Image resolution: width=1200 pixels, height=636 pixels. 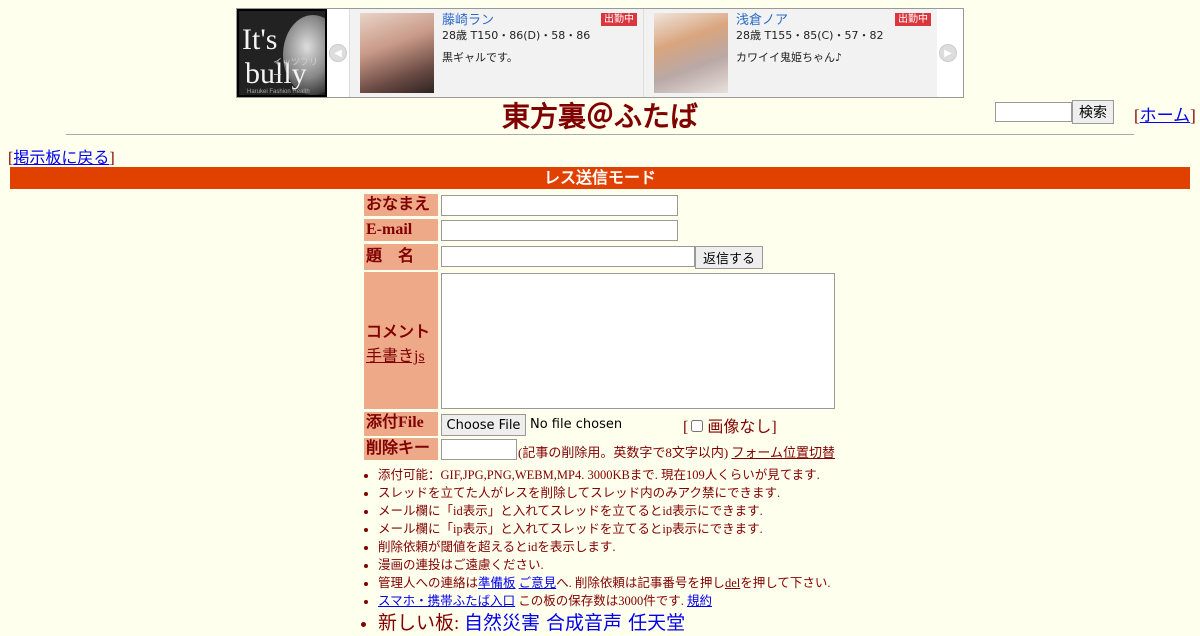 I want to click on comment-label: コメント, so click(x=398, y=332).